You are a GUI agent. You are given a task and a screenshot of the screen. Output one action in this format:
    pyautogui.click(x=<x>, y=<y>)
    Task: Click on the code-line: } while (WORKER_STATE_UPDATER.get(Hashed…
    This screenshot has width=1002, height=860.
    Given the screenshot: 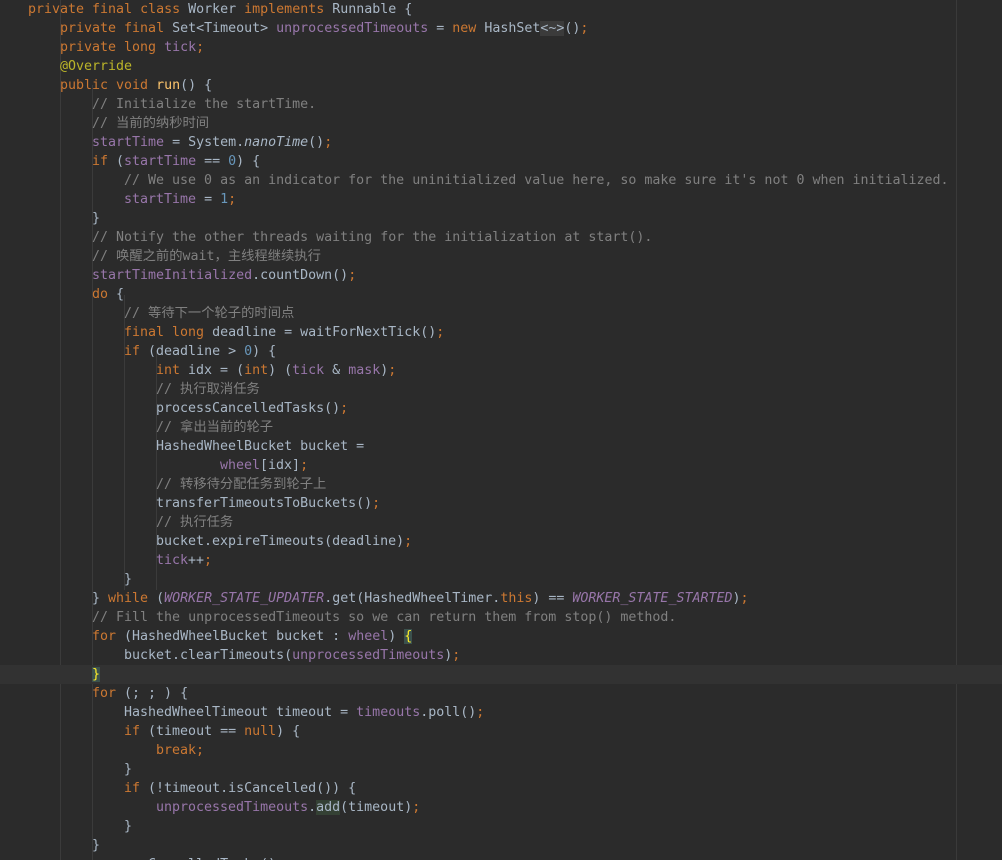 What is the action you would take?
    pyautogui.click(x=501, y=598)
    